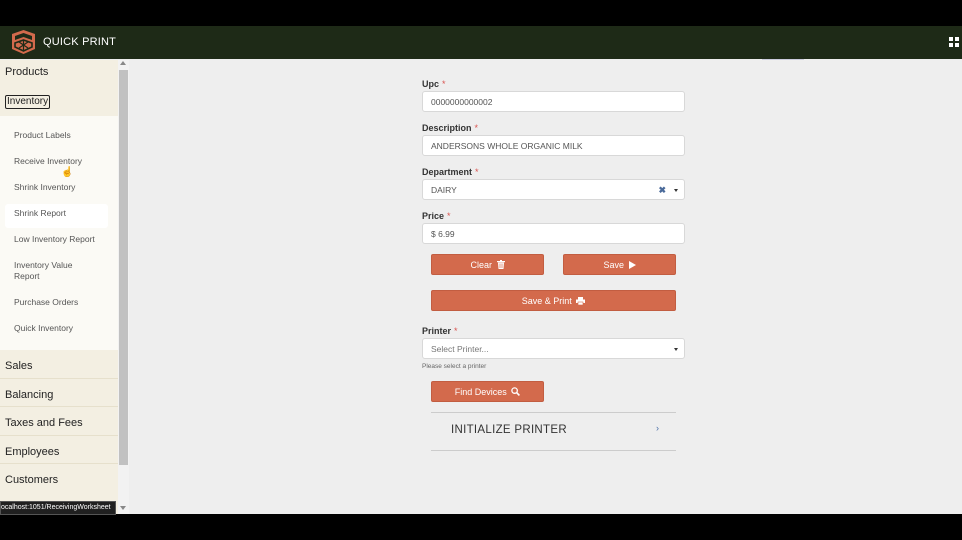 This screenshot has width=962, height=540. What do you see at coordinates (487, 264) in the screenshot?
I see `clear-button: Clear` at bounding box center [487, 264].